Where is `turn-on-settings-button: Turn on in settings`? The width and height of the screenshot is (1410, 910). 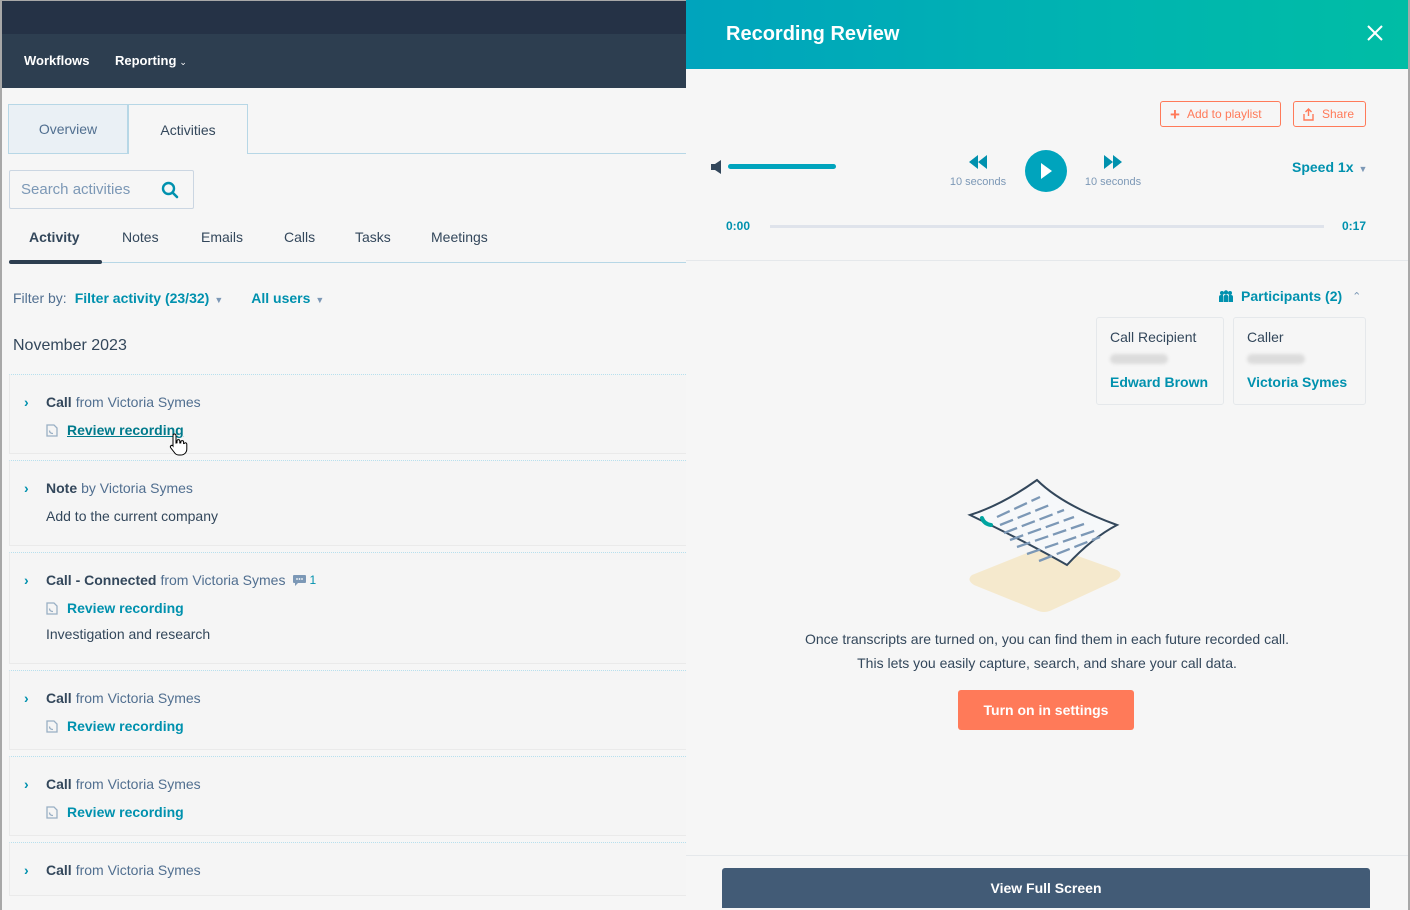
turn-on-settings-button: Turn on in settings is located at coordinates (1046, 710).